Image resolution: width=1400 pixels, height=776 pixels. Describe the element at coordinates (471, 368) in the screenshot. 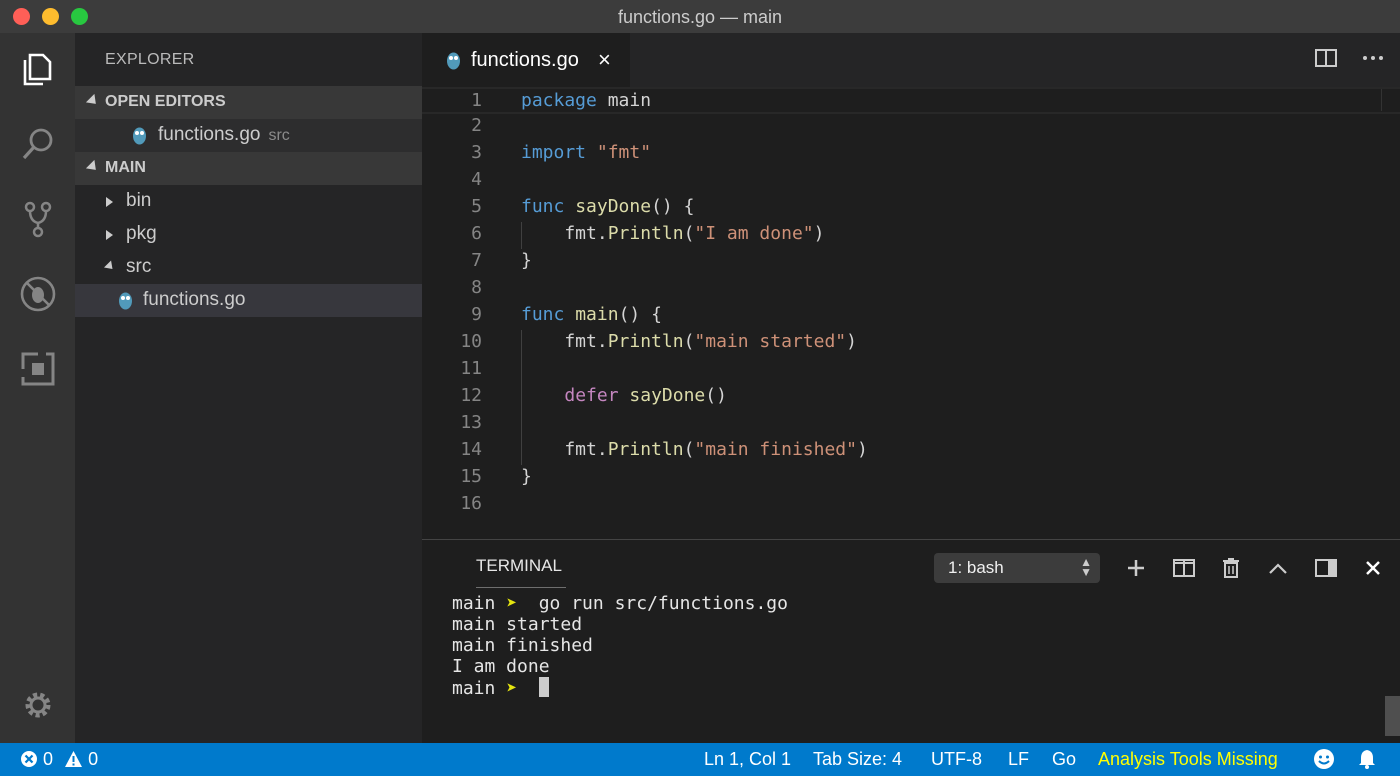

I see `line-number: 11` at that location.